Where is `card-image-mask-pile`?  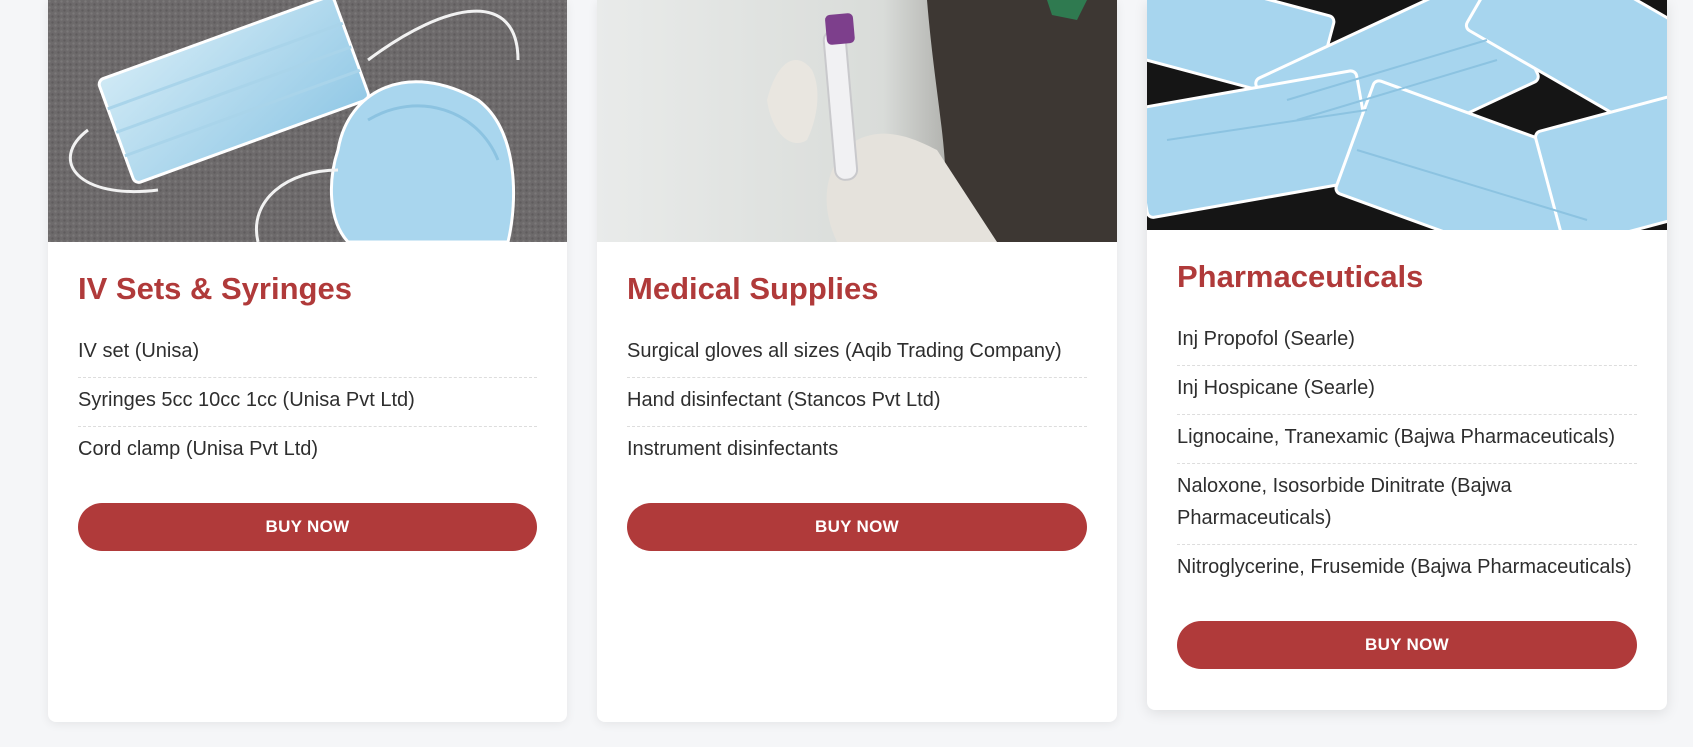 card-image-mask-pile is located at coordinates (1407, 115).